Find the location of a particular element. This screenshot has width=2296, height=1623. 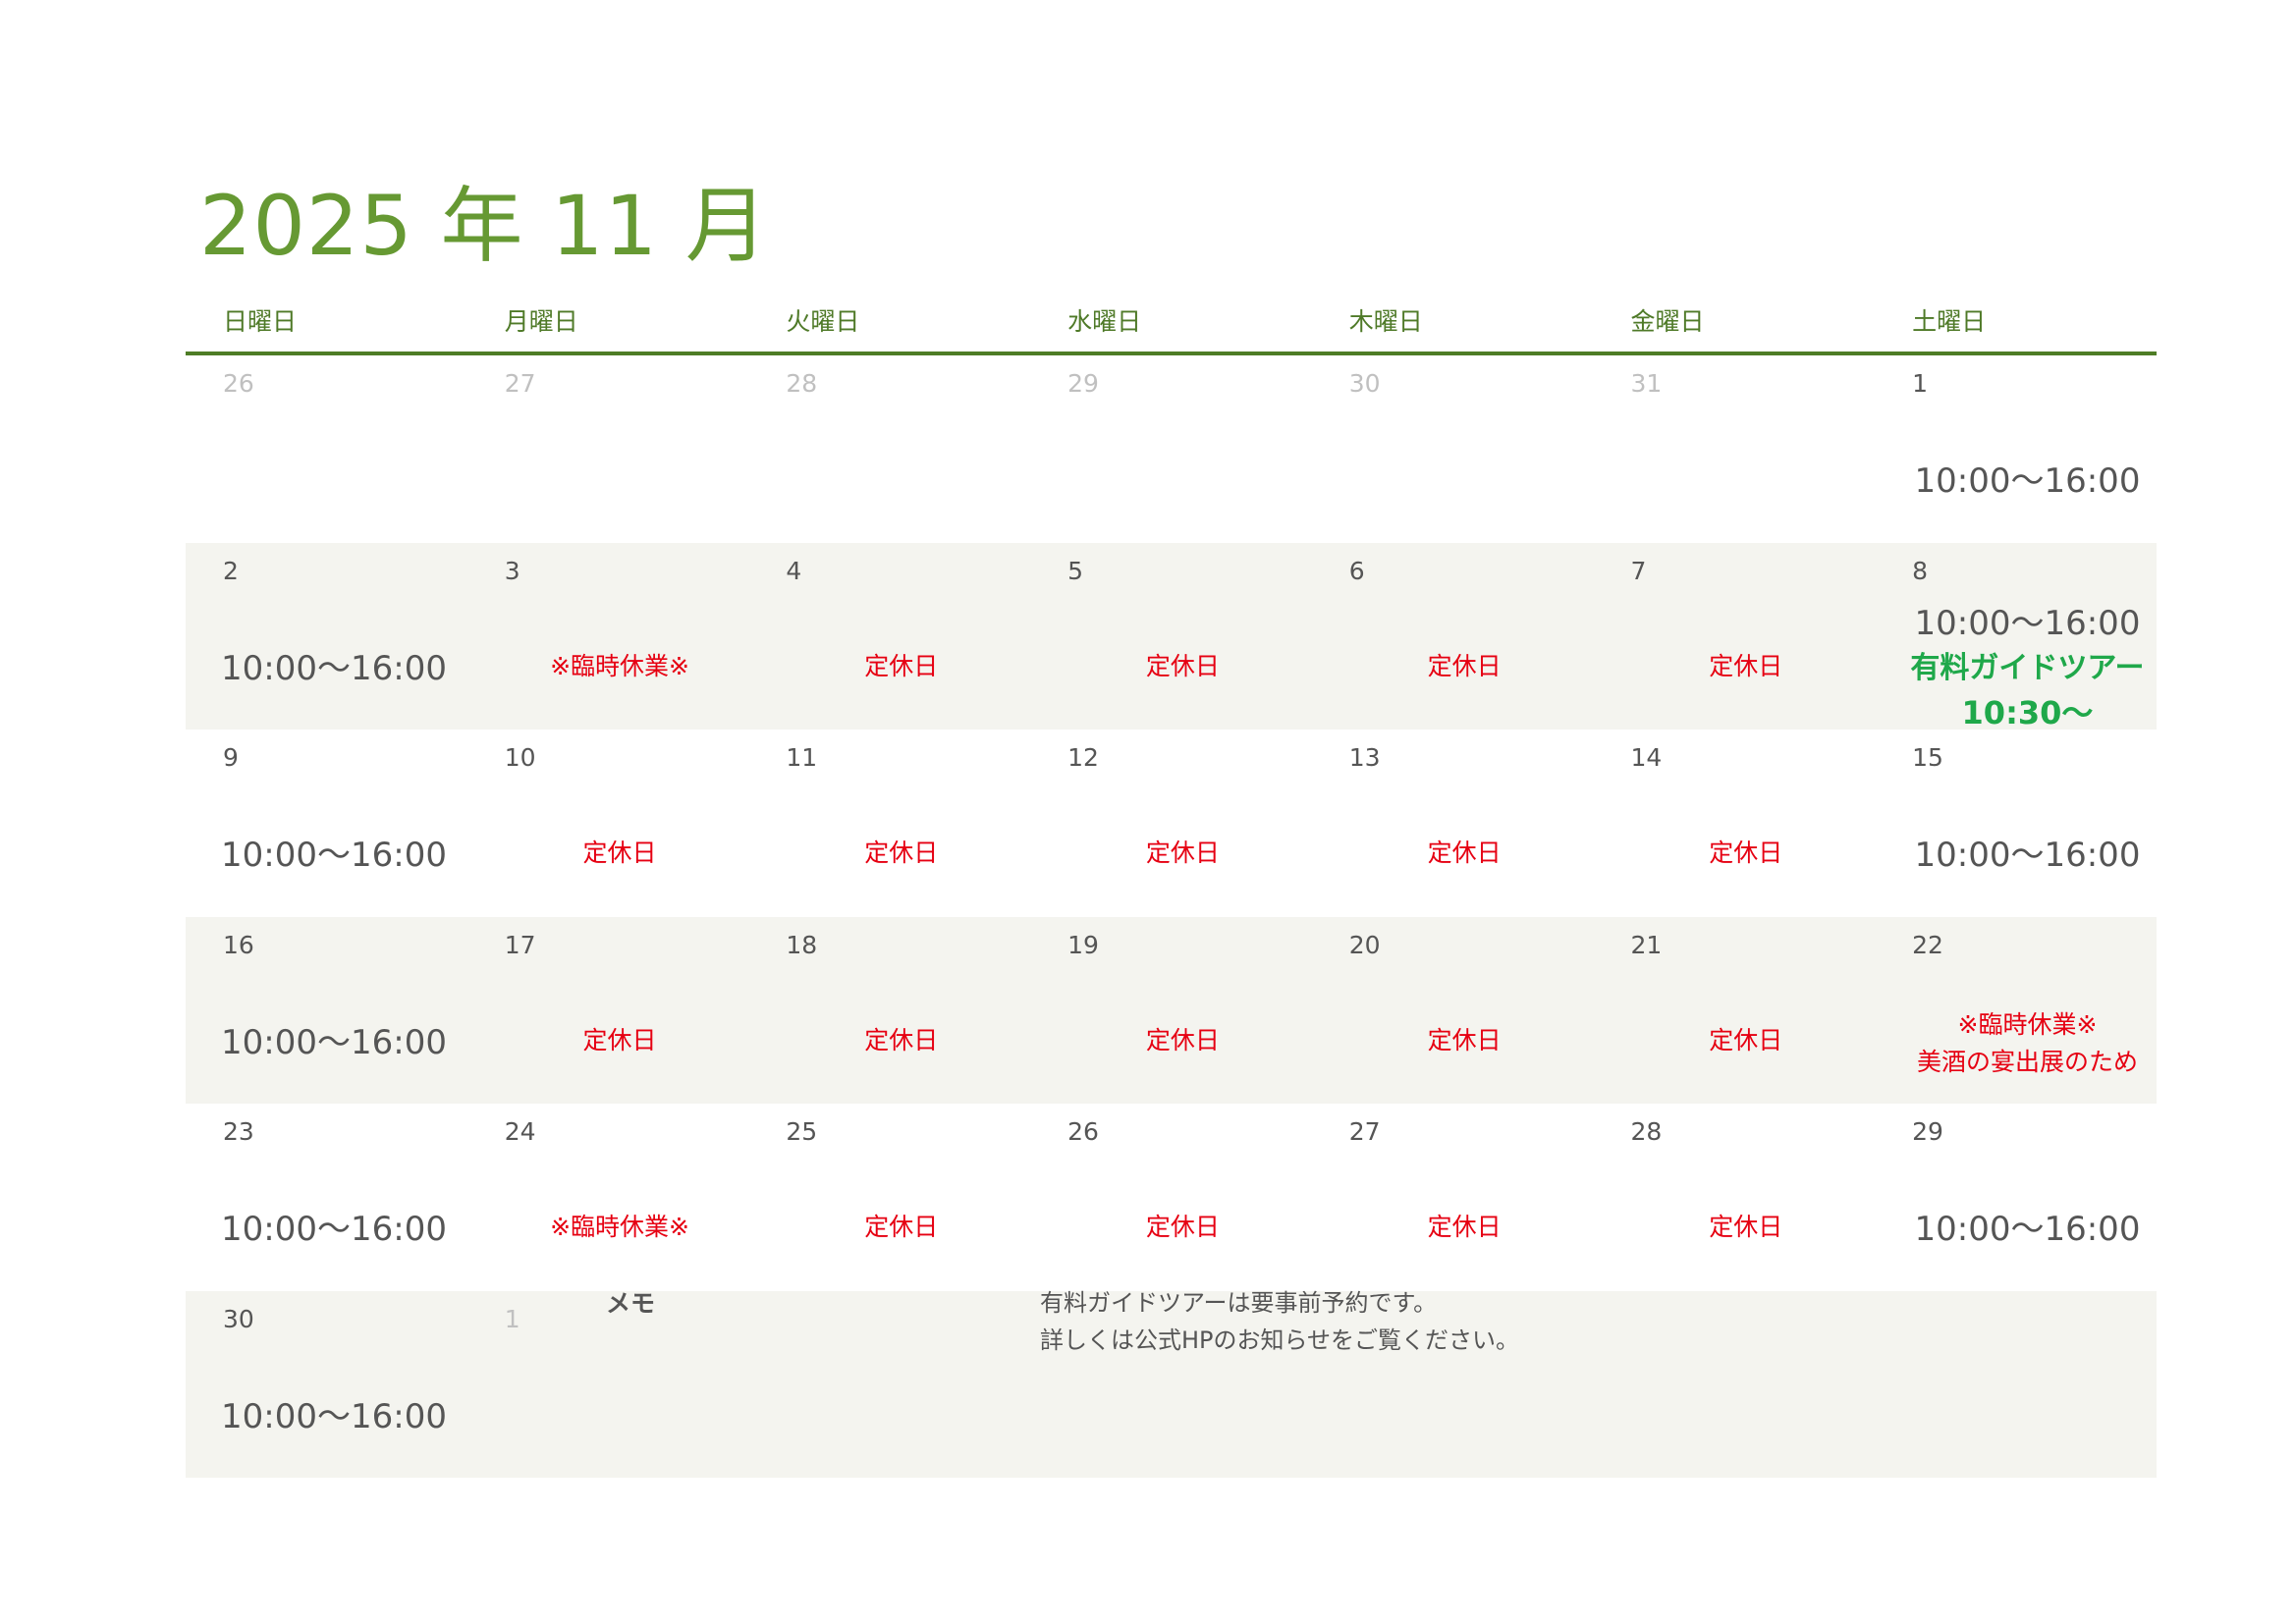

day-cell: 31 is located at coordinates (1734, 449).